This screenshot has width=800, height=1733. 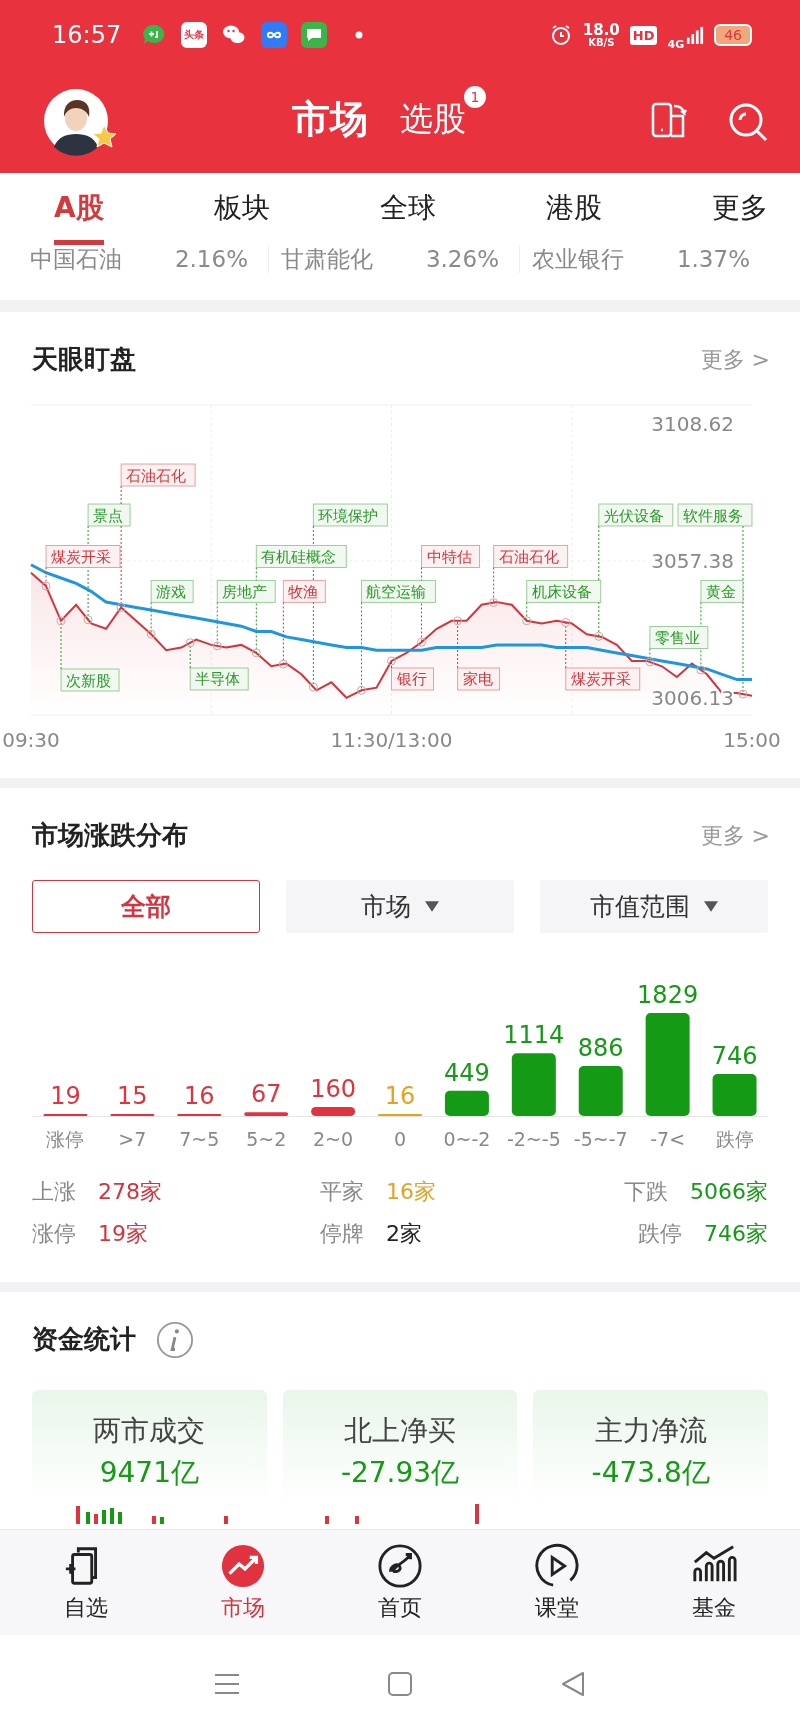 I want to click on market-tab: 板块, so click(x=241, y=209).